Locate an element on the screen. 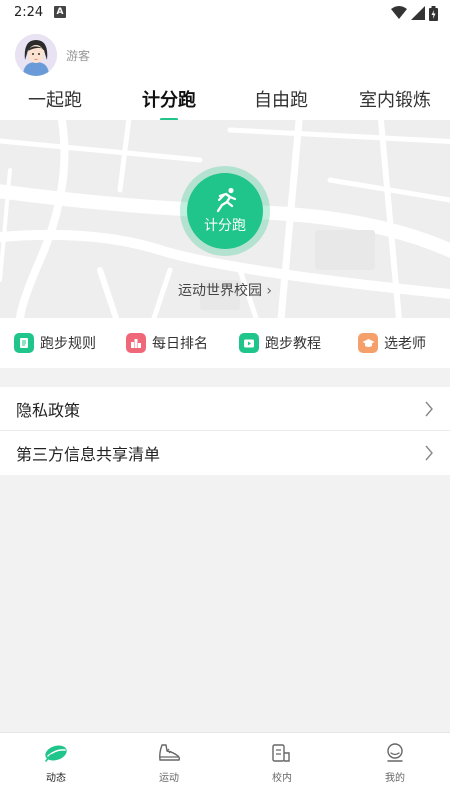 This screenshot has width=450, height=800. quick-actions: 跑步规则 每日排名 跑步教程 选老师 is located at coordinates (225, 343).